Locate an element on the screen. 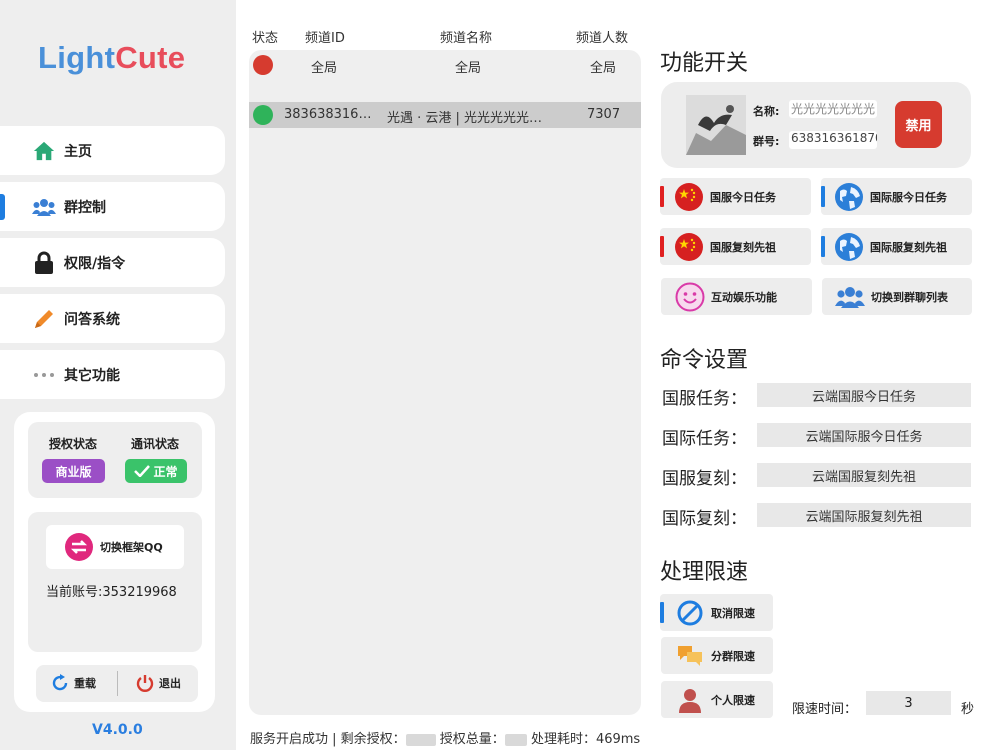  nav-item-qa-system: 问答系统 is located at coordinates (112, 318).